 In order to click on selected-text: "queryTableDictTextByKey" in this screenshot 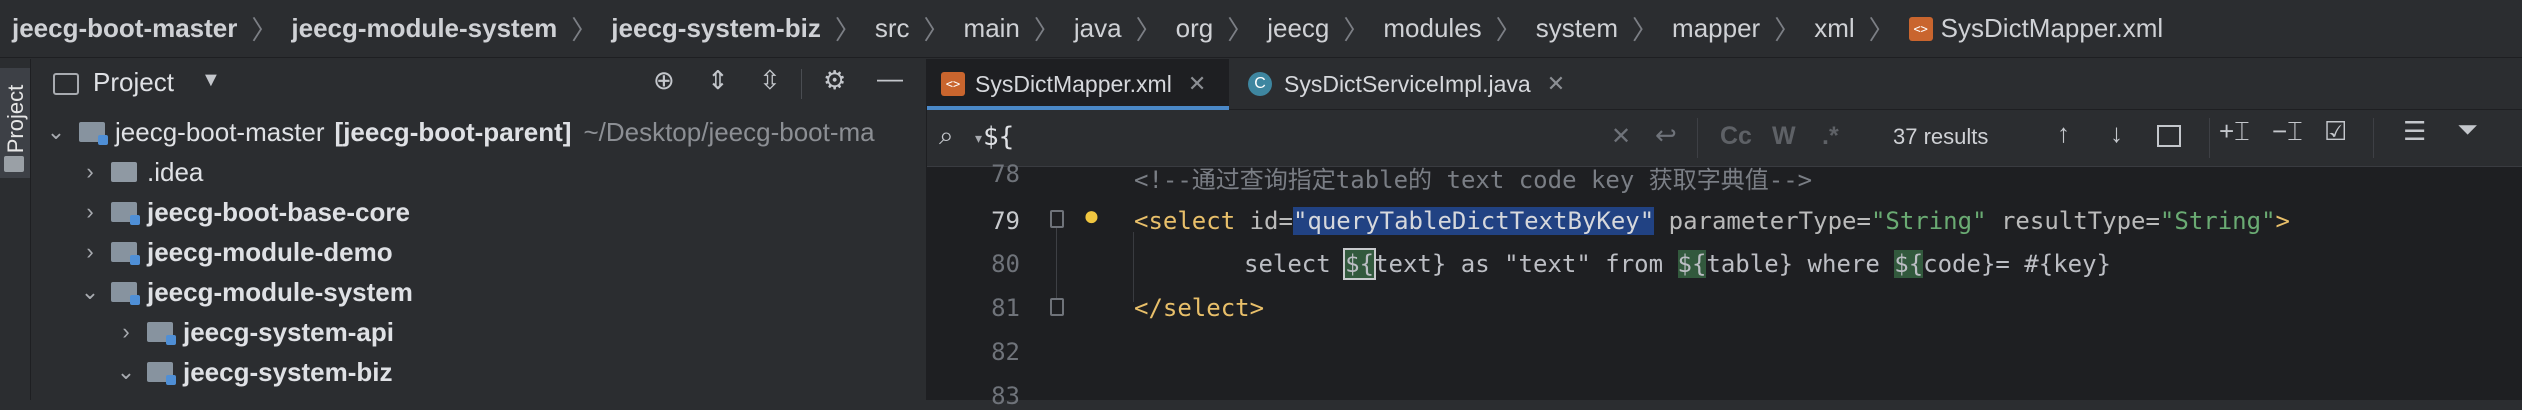, I will do `click(1473, 221)`.